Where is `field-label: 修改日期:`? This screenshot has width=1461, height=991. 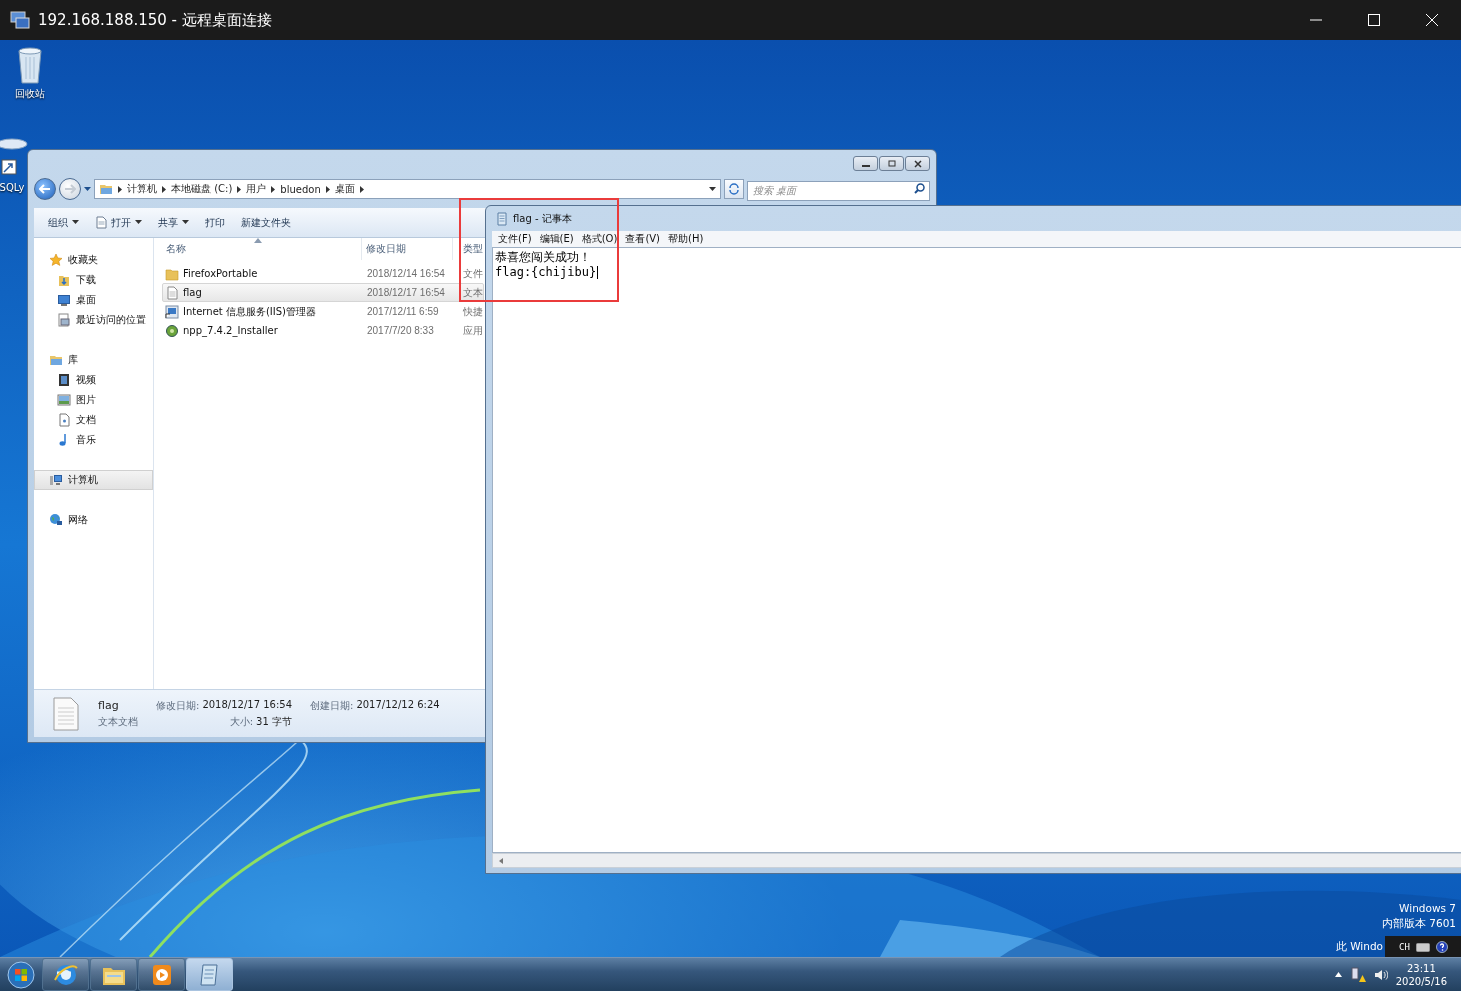
field-label: 修改日期: is located at coordinates (178, 705).